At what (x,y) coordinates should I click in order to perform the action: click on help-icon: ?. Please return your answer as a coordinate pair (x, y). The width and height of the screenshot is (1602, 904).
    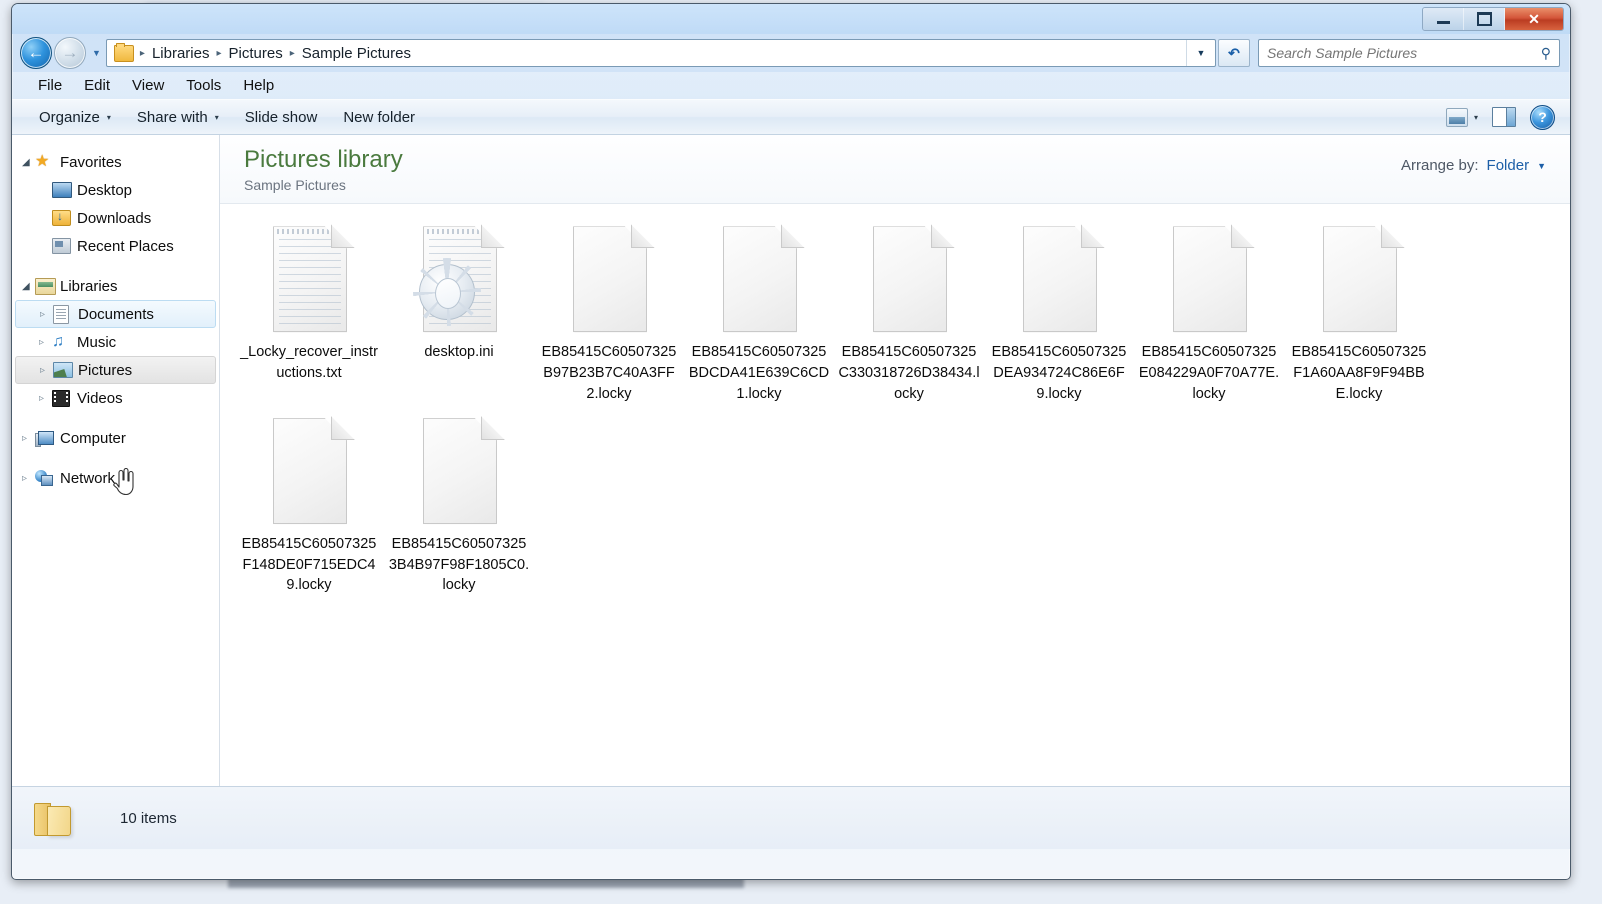
    Looking at the image, I should click on (1542, 117).